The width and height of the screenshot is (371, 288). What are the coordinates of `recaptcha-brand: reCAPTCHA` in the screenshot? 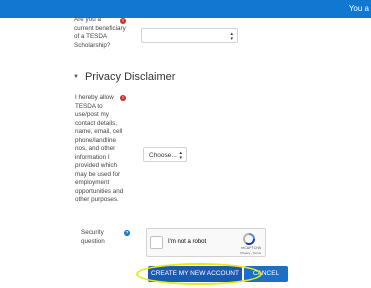 It's located at (251, 248).